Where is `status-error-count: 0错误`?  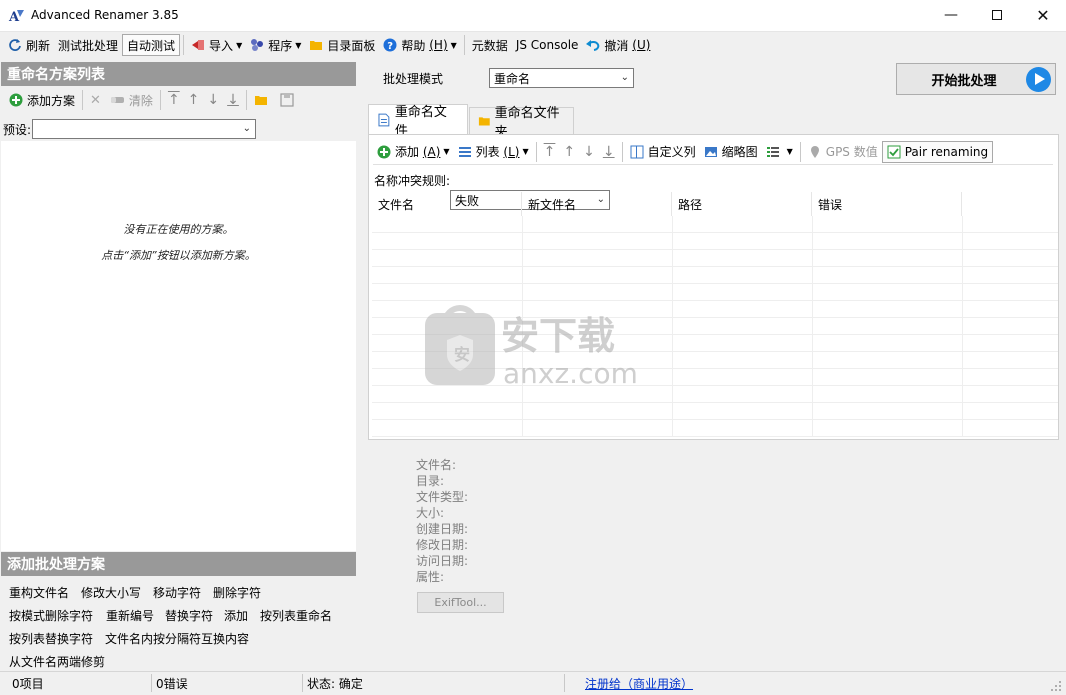 status-error-count: 0错误 is located at coordinates (172, 684).